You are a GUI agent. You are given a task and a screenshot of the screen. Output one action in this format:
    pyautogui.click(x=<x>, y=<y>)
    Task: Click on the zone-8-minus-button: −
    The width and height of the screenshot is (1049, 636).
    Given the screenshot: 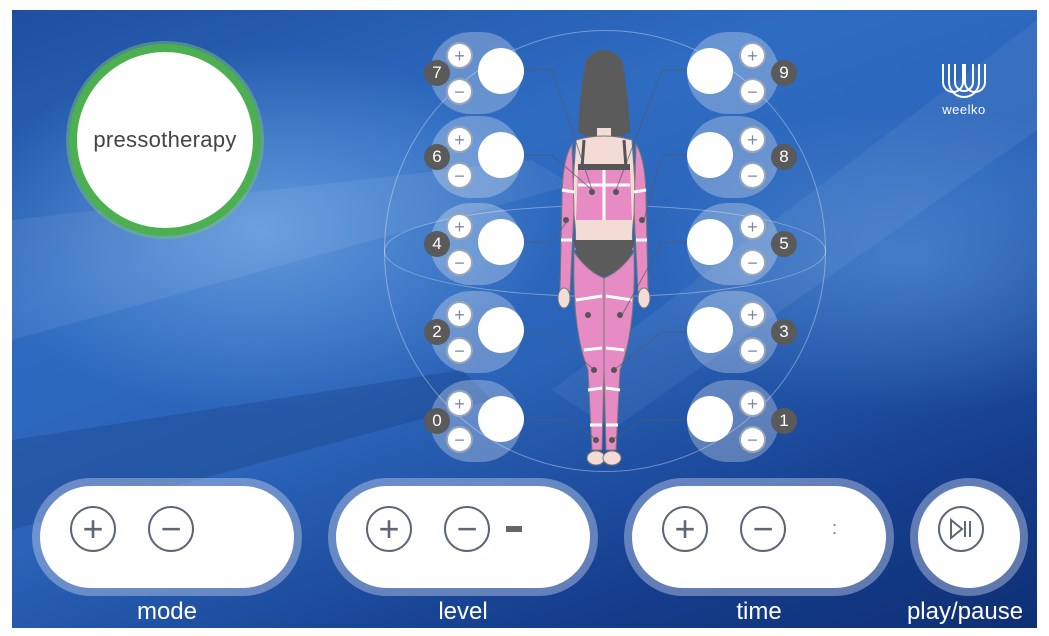 What is the action you would take?
    pyautogui.click(x=752, y=175)
    